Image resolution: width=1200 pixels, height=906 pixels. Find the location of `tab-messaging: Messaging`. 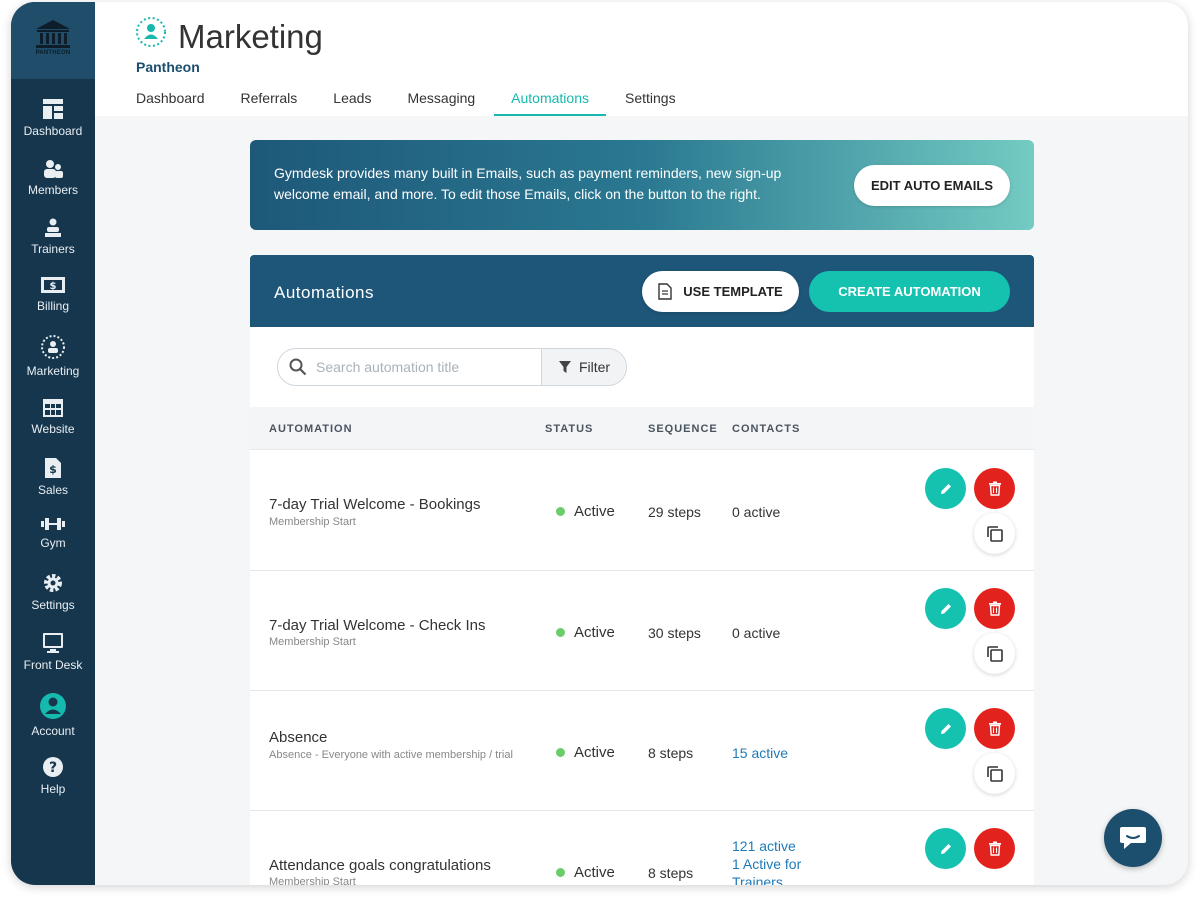

tab-messaging: Messaging is located at coordinates (441, 102).